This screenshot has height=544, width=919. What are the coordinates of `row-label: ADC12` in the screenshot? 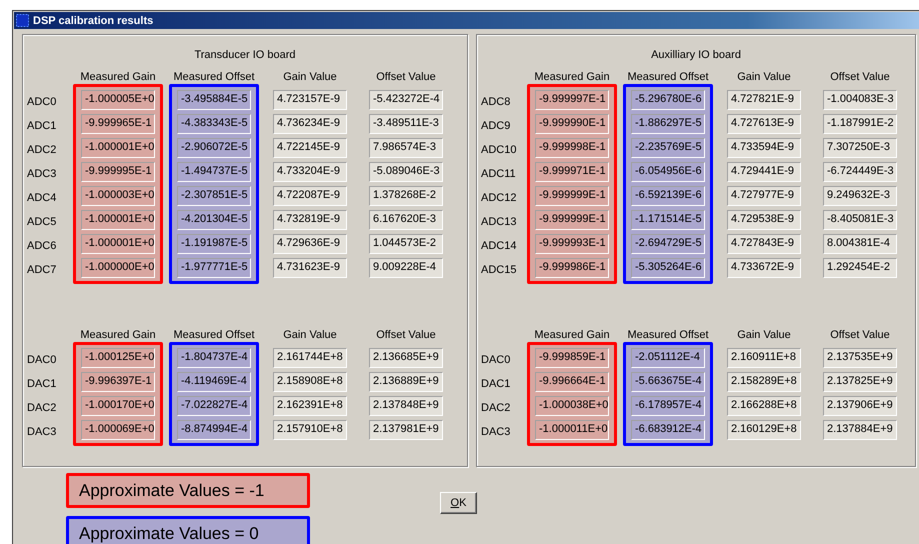 It's located at (498, 198).